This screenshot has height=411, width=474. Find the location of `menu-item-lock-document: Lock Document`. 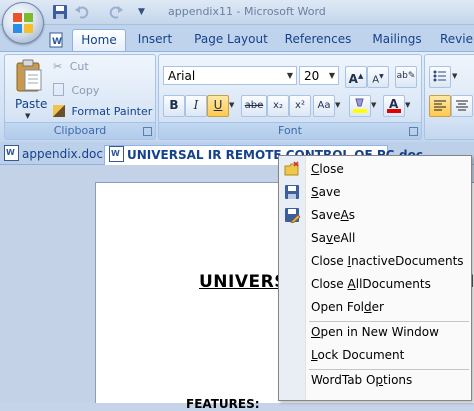

menu-item-lock-document: Lock Document is located at coordinates (375, 355).